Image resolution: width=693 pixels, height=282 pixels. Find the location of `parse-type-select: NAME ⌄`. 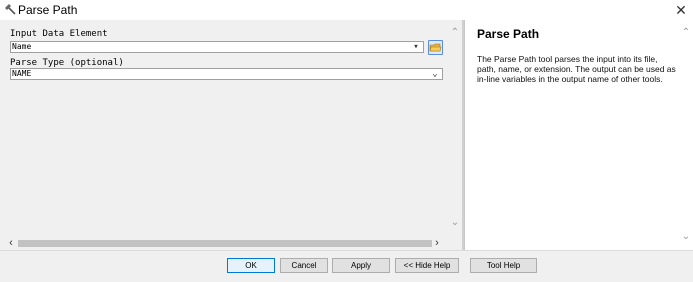

parse-type-select: NAME ⌄ is located at coordinates (226, 74).